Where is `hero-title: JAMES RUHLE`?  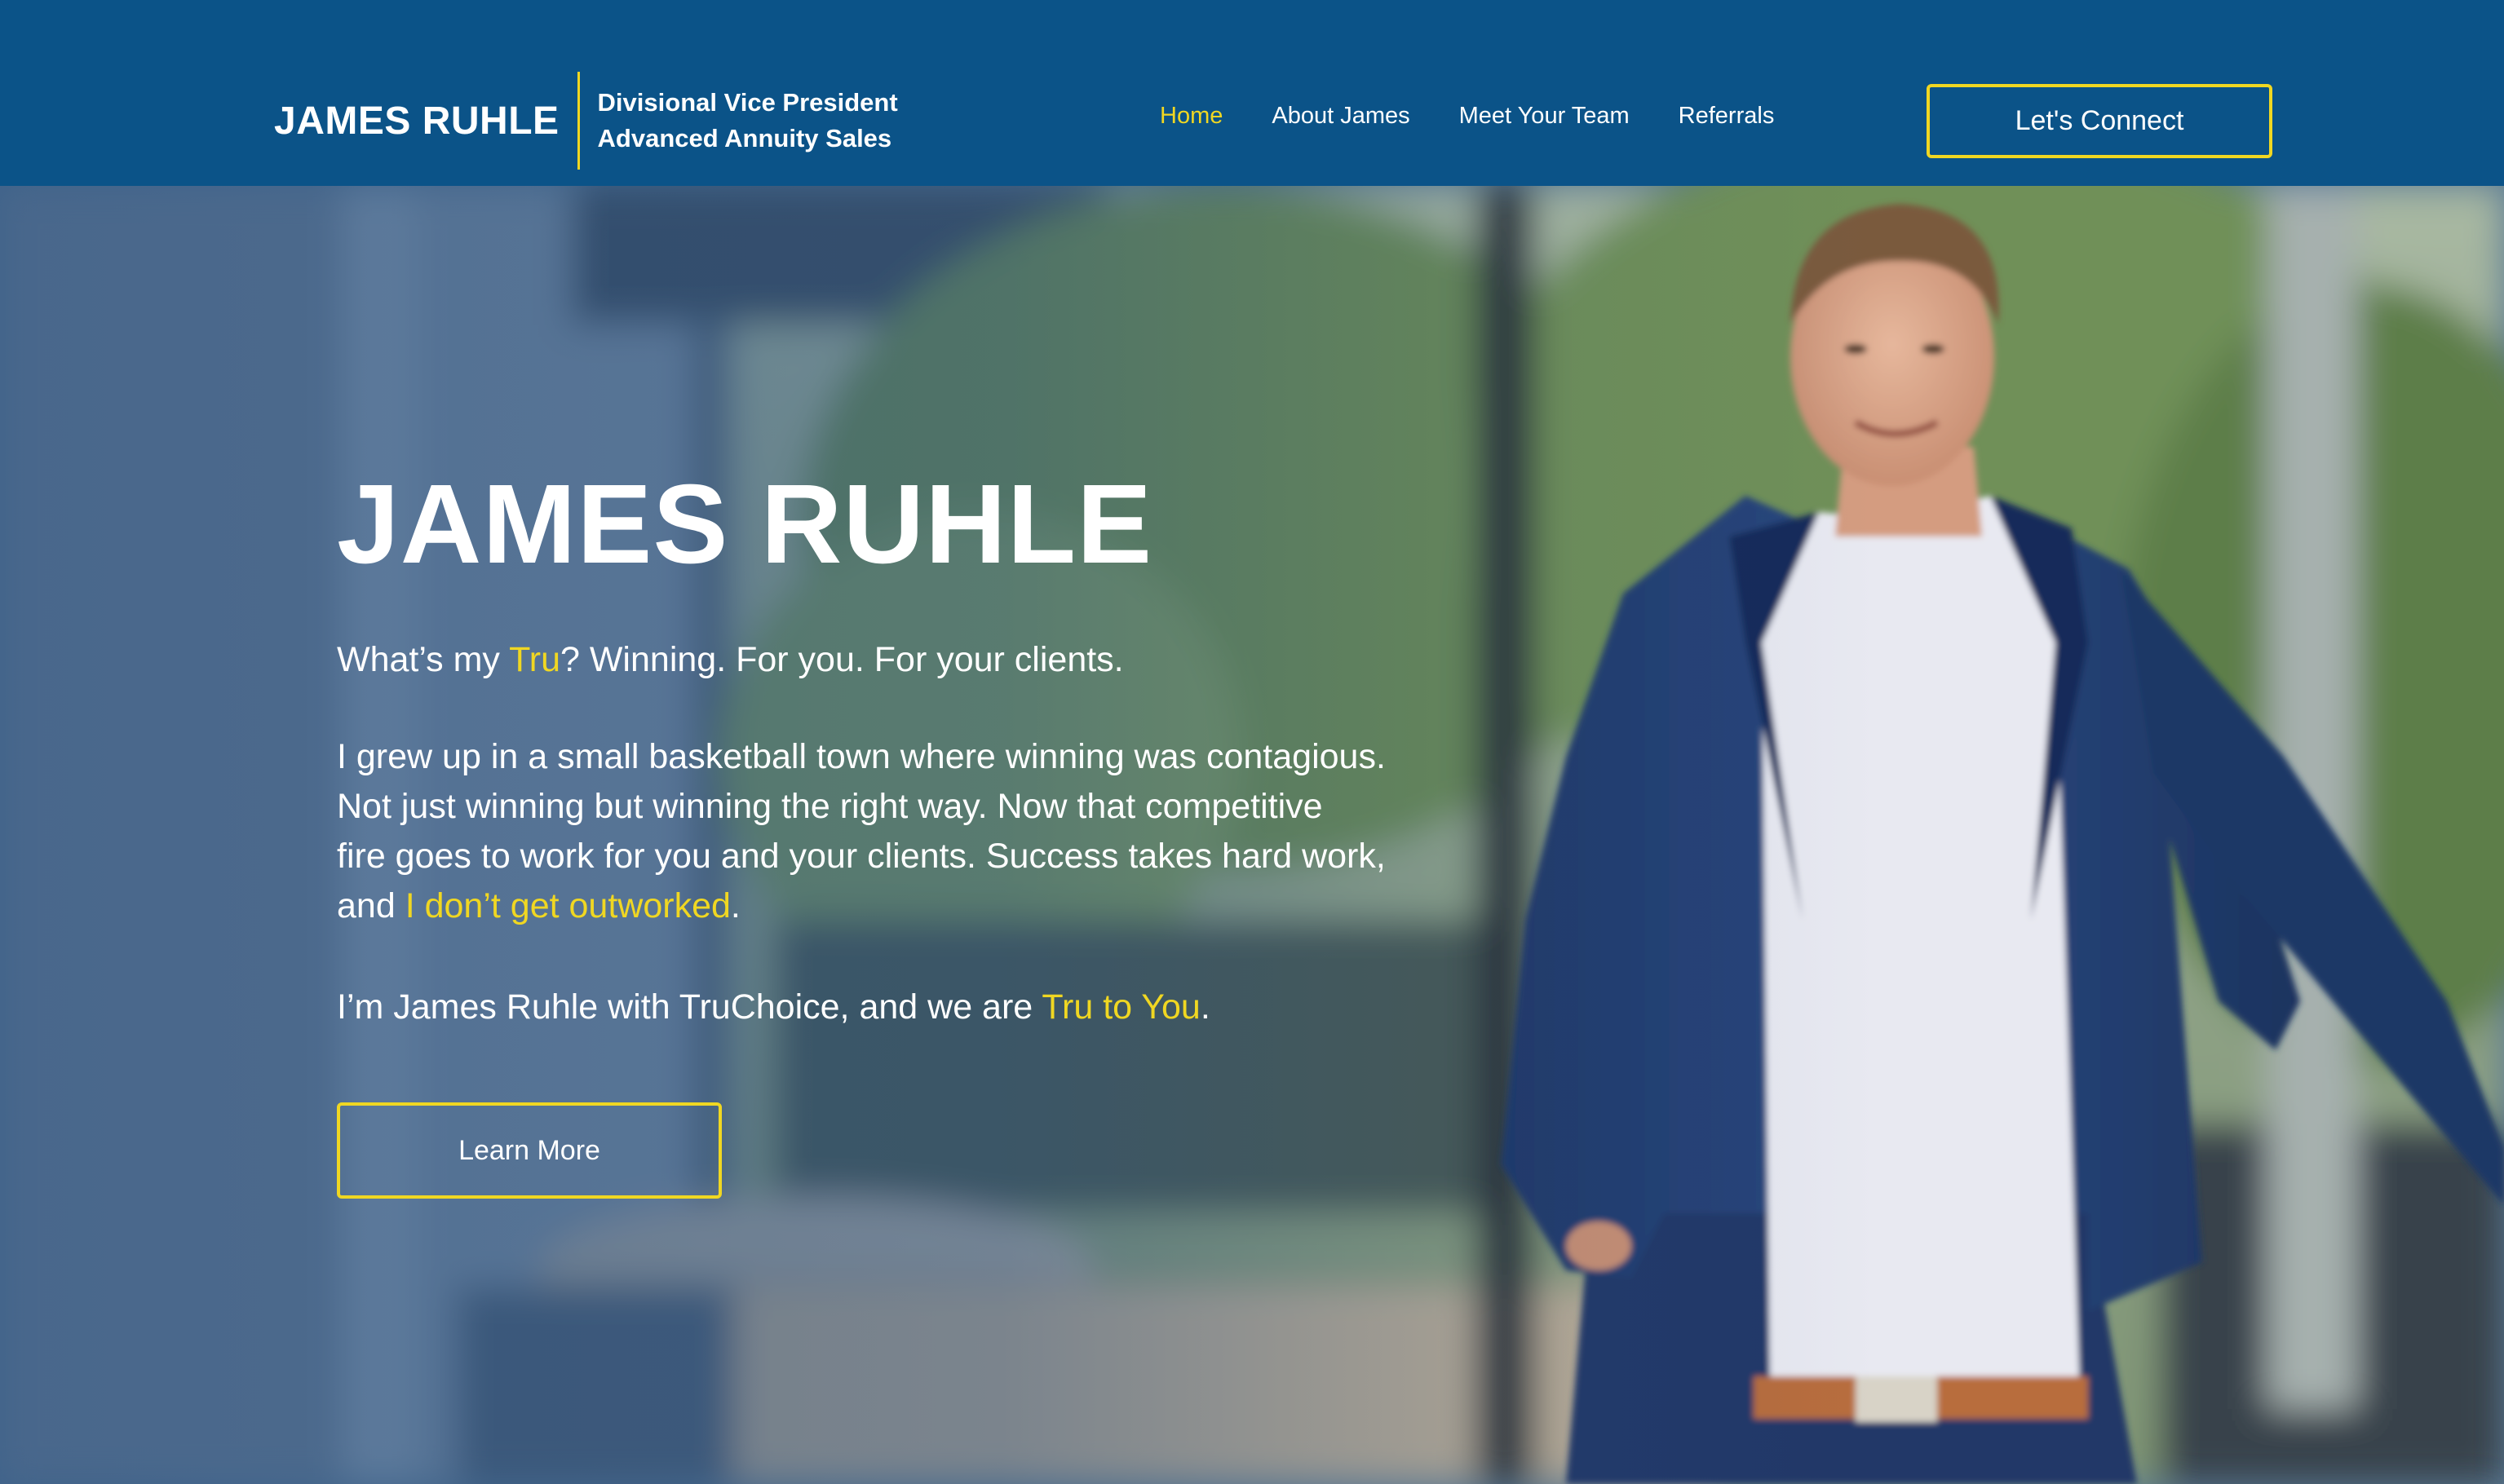
hero-title: JAMES RUHLE is located at coordinates (745, 524).